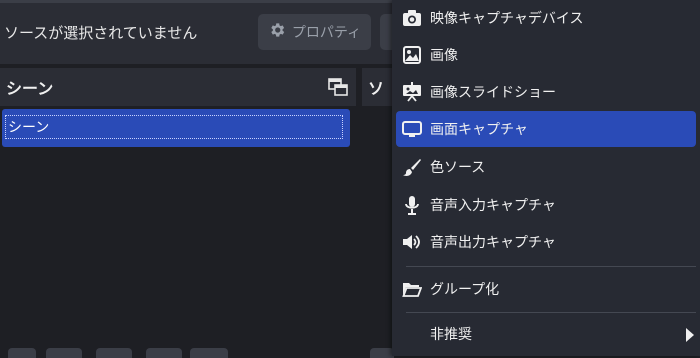  What do you see at coordinates (338, 89) in the screenshot?
I see `undock-icon` at bounding box center [338, 89].